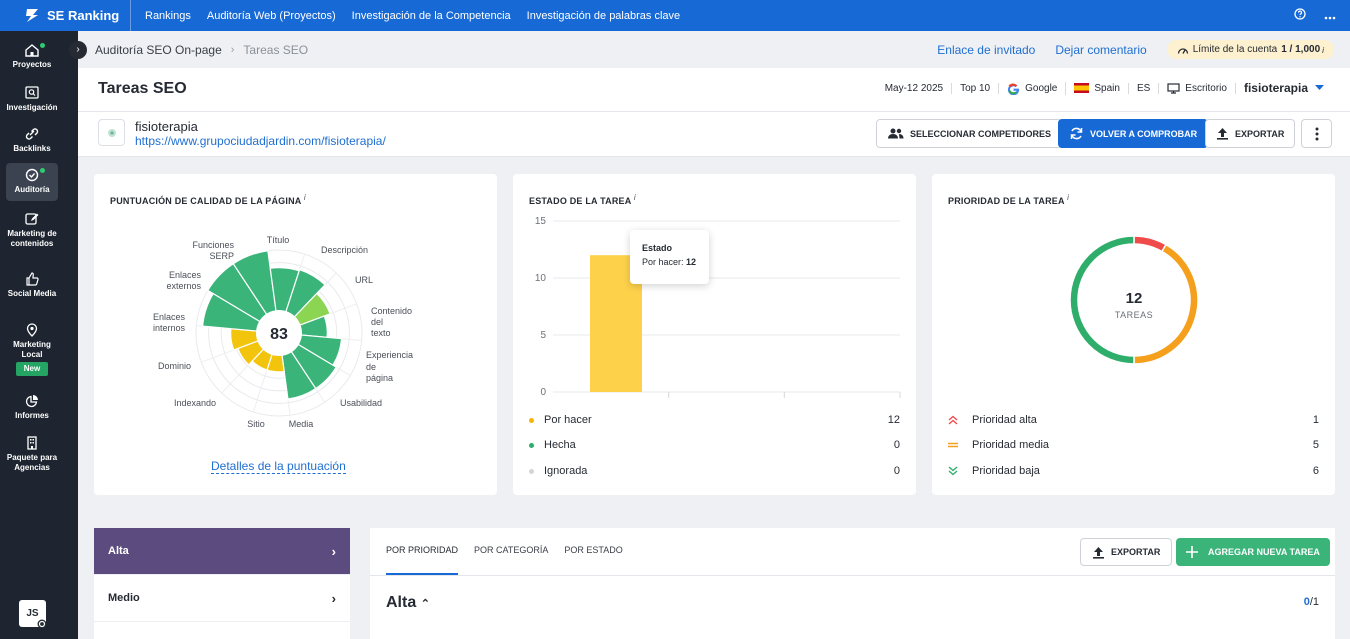  I want to click on account-limit-badge: Límite de la cuenta 1 / 1,000 i, so click(1250, 49).